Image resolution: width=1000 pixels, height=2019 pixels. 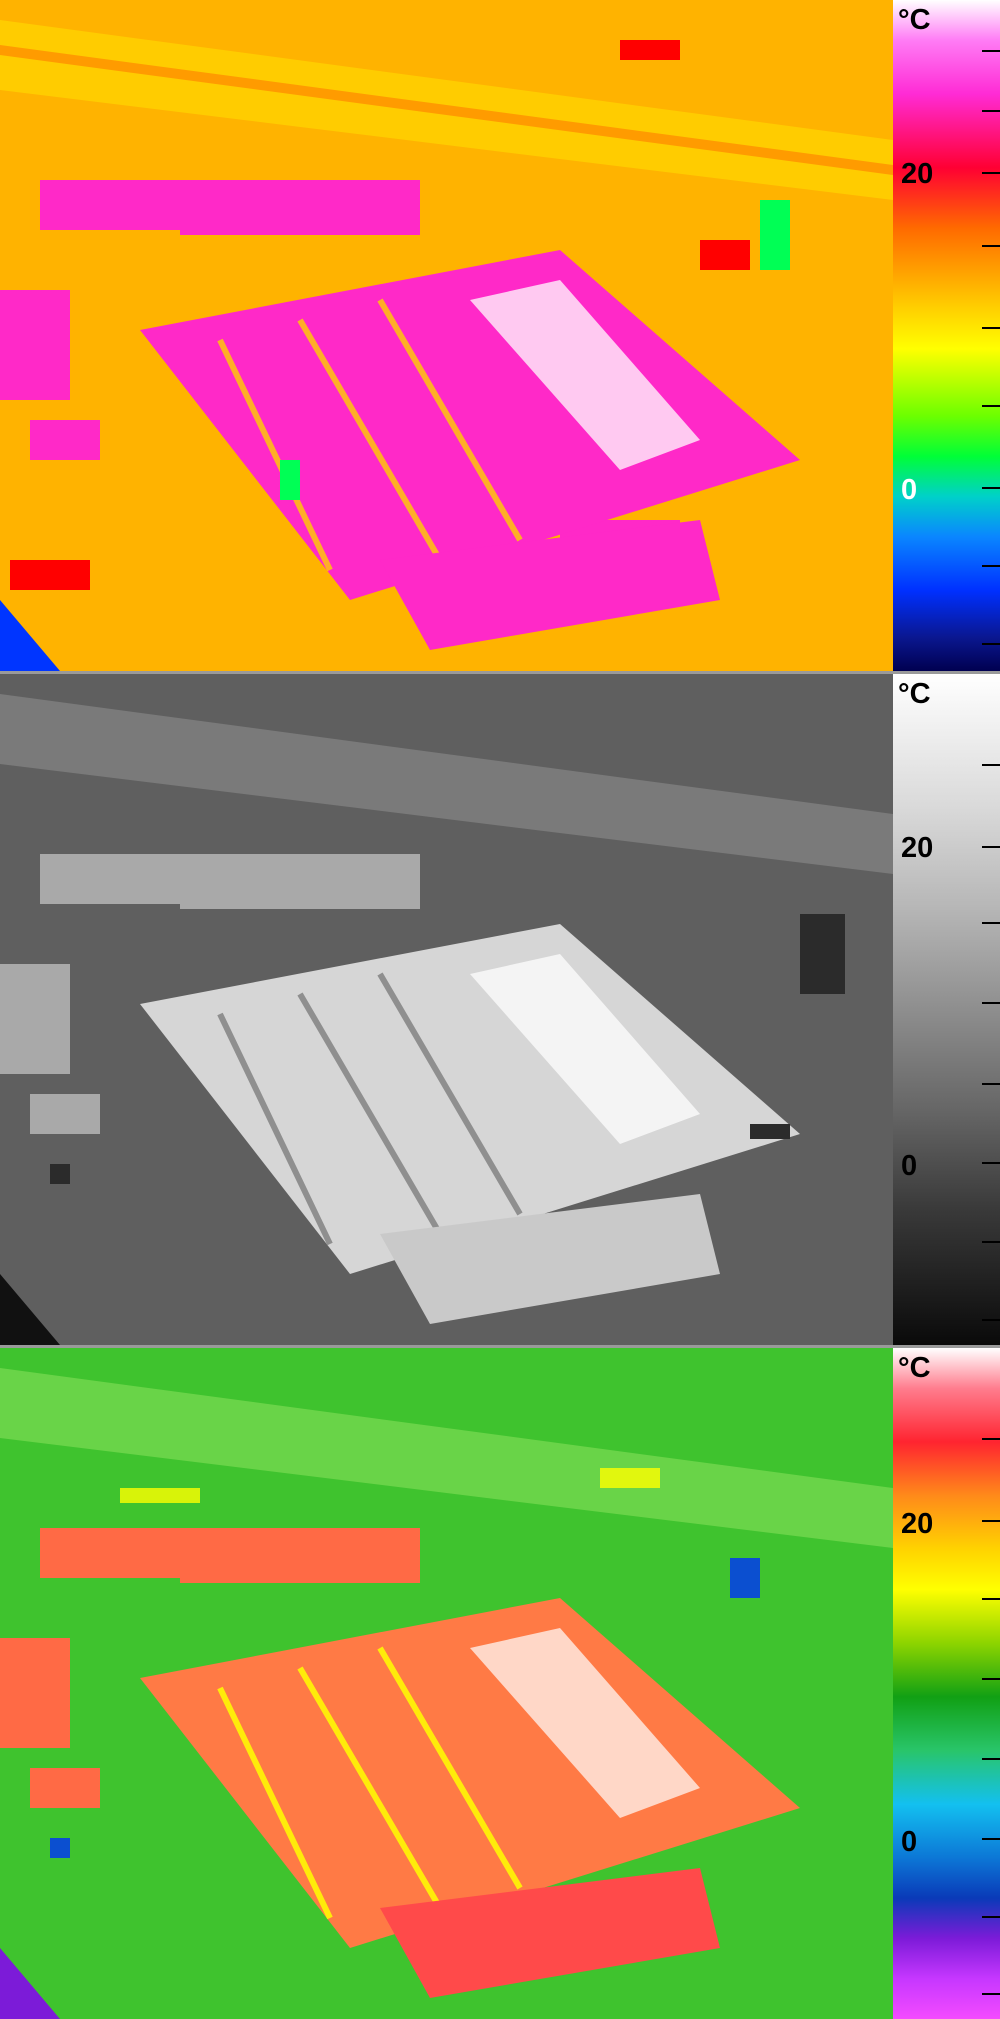 I want to click on temperature-scale-rainbow: °C 20 0, so click(x=946, y=335).